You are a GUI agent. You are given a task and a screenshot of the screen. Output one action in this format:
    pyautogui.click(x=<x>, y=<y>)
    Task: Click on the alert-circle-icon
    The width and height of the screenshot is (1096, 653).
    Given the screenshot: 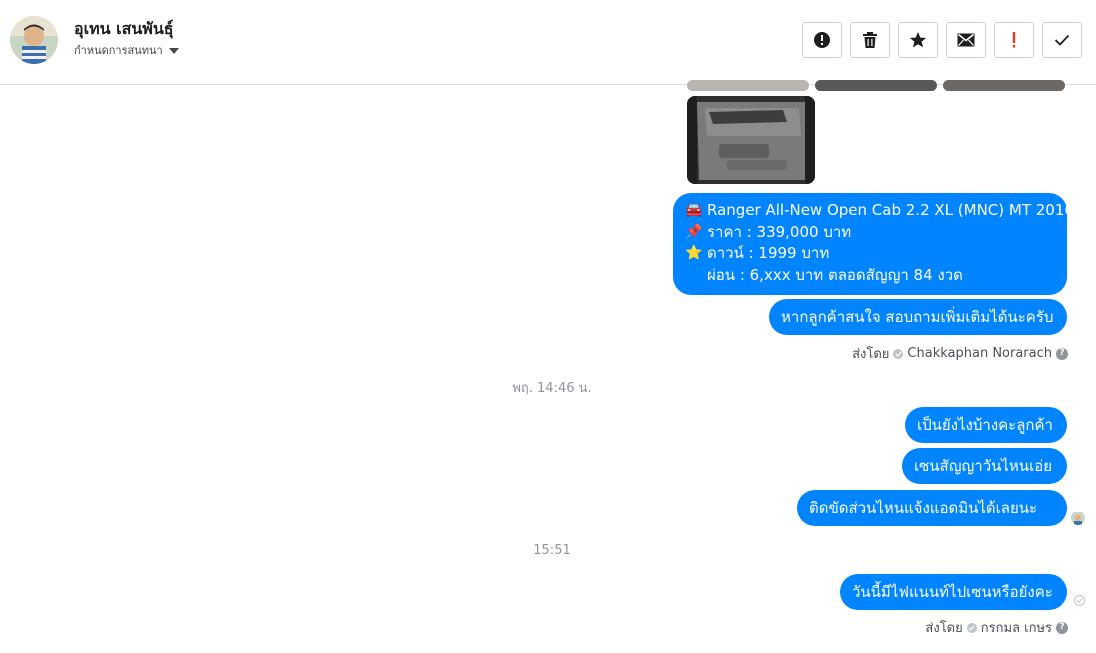 What is the action you would take?
    pyautogui.click(x=822, y=40)
    